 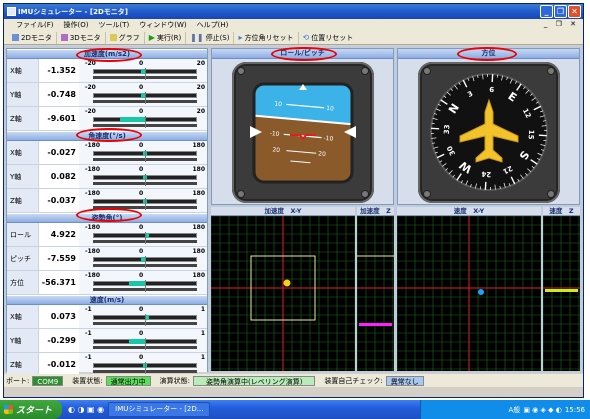 I want to click on windows-logo-icon, so click(x=8, y=409).